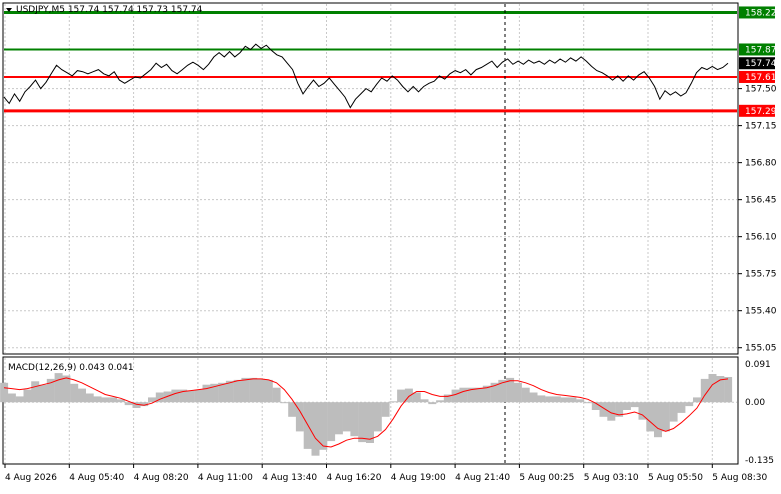 The width and height of the screenshot is (781, 494). I want to click on x-tick-label: 4 Aug 19:00, so click(418, 478).